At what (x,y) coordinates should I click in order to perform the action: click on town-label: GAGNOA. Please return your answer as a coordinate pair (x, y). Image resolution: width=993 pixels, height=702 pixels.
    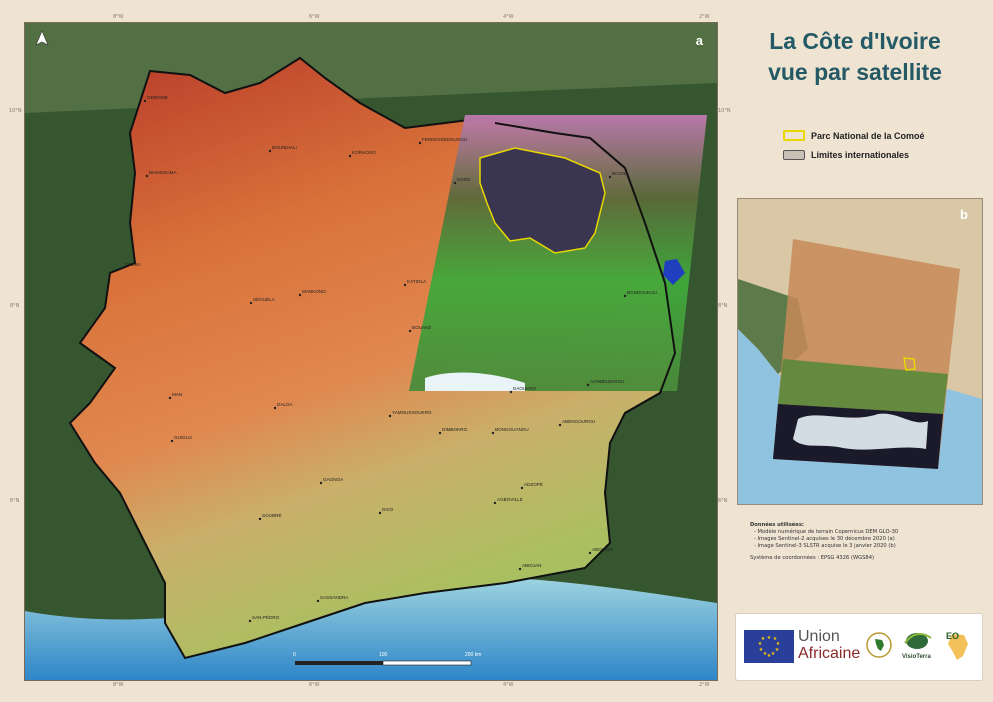
    Looking at the image, I should click on (333, 479).